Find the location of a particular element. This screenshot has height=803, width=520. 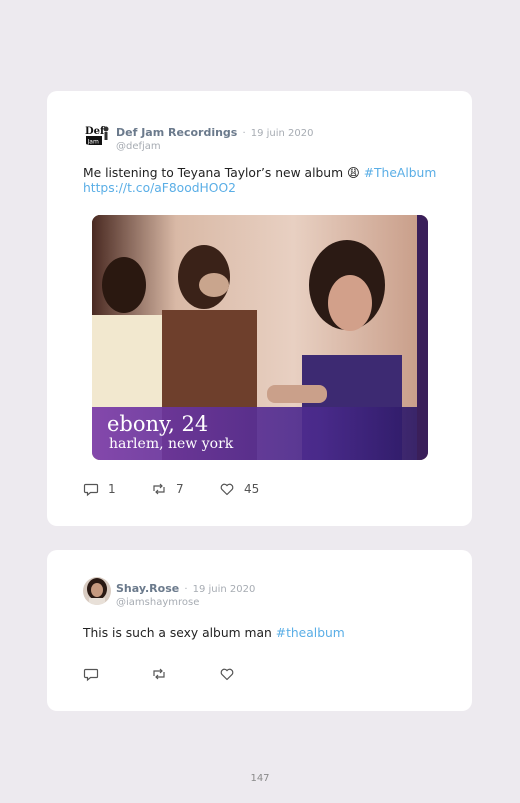

profile-photo-icon is located at coordinates (97, 591).